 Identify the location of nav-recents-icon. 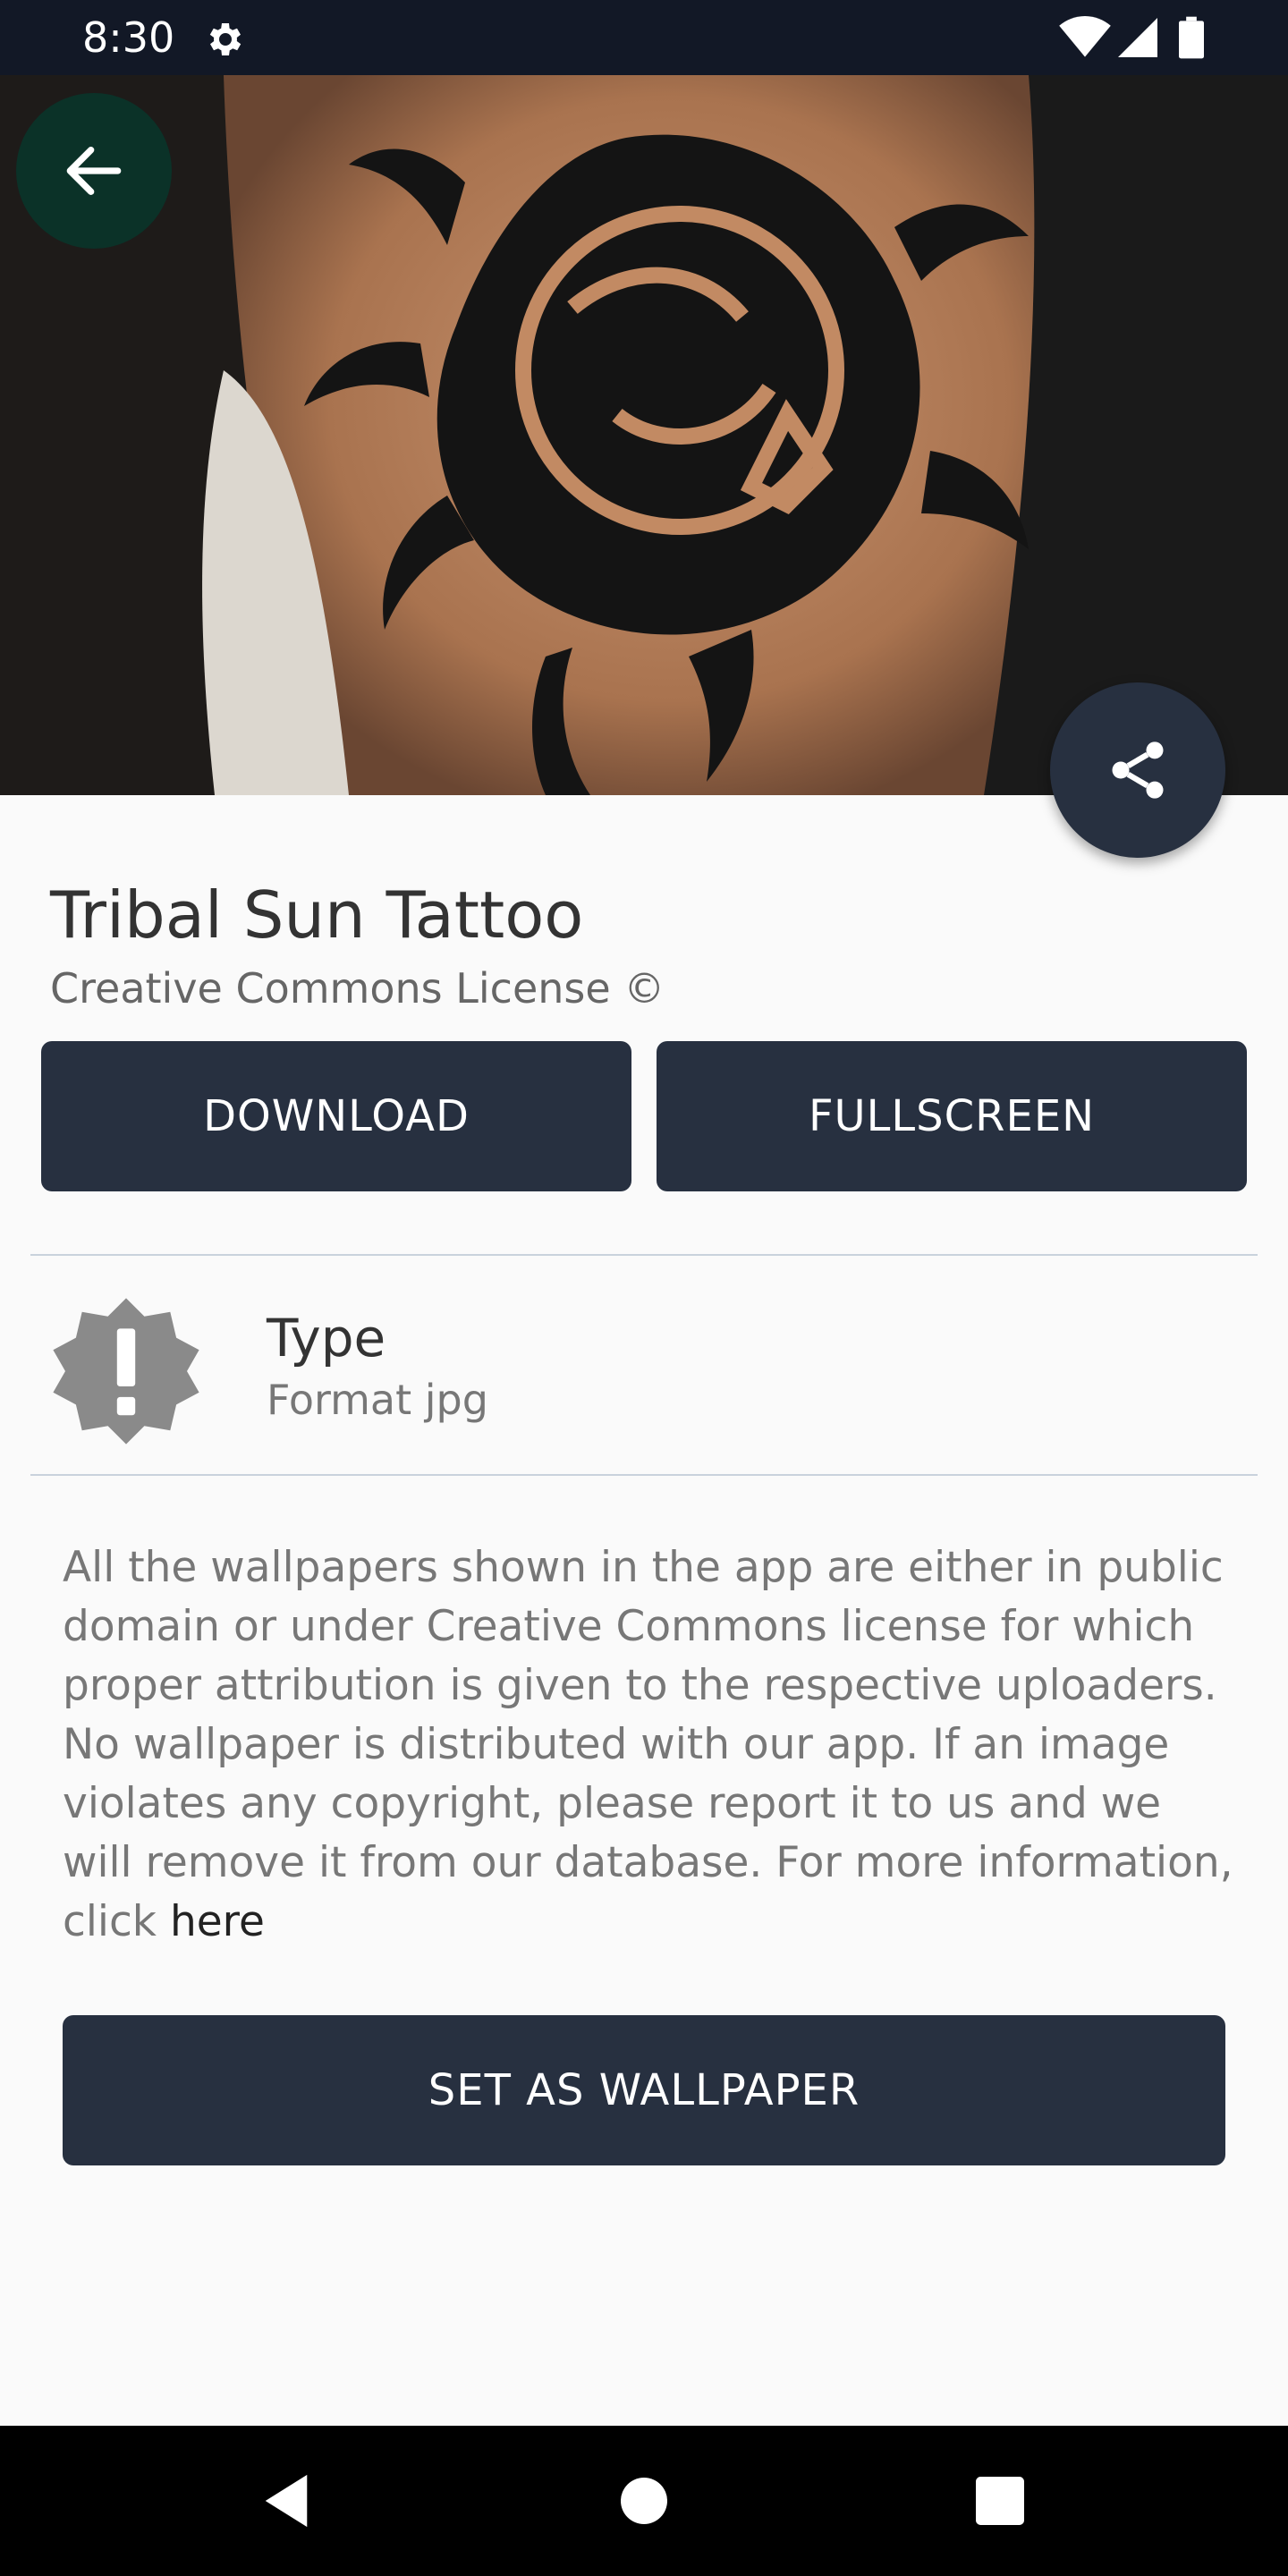
(1000, 2501).